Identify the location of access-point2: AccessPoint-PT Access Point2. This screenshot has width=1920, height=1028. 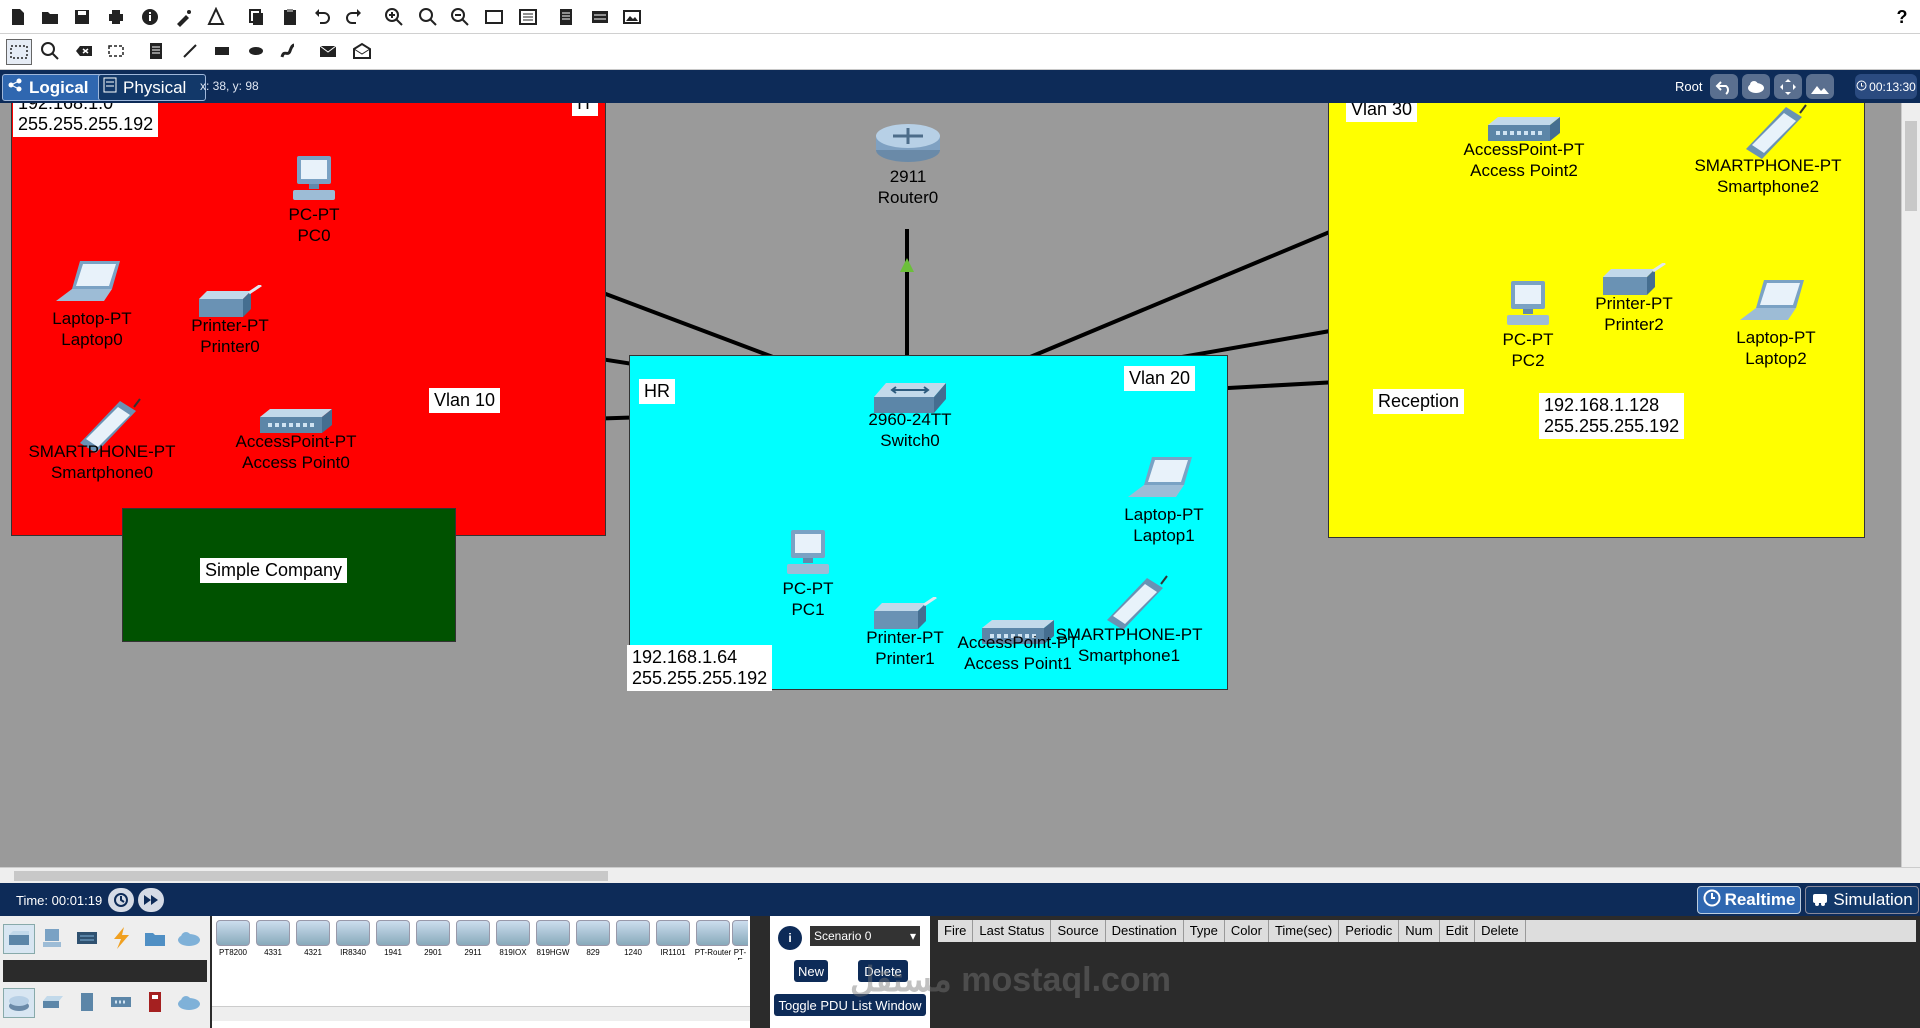
(1524, 148).